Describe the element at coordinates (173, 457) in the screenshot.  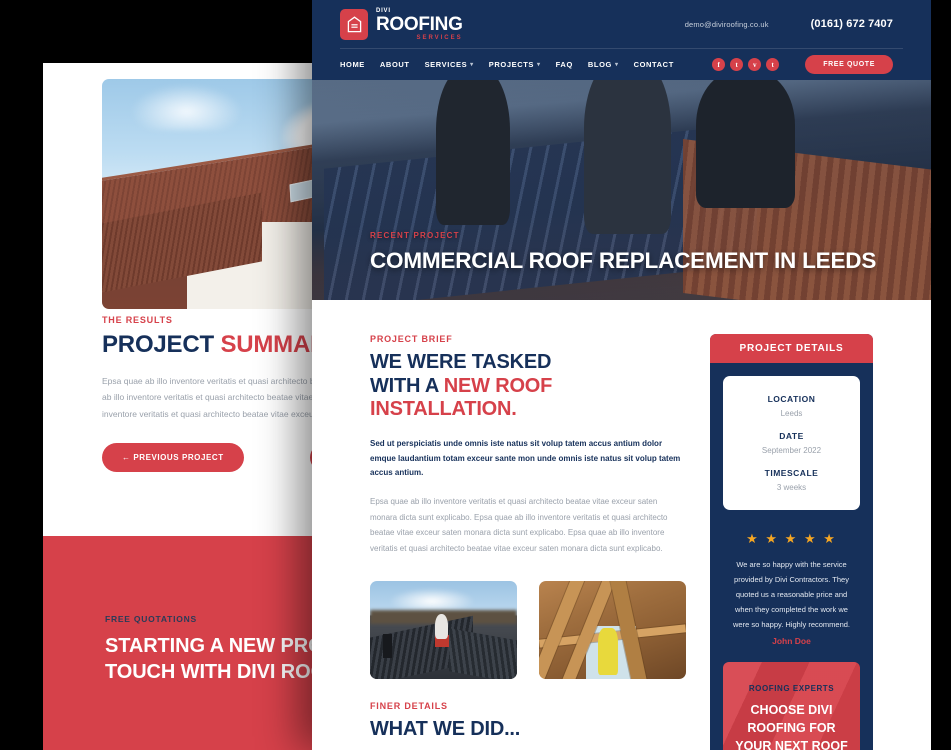
I see `previous-project-button: ← PREVIOUS PROJECT` at that location.